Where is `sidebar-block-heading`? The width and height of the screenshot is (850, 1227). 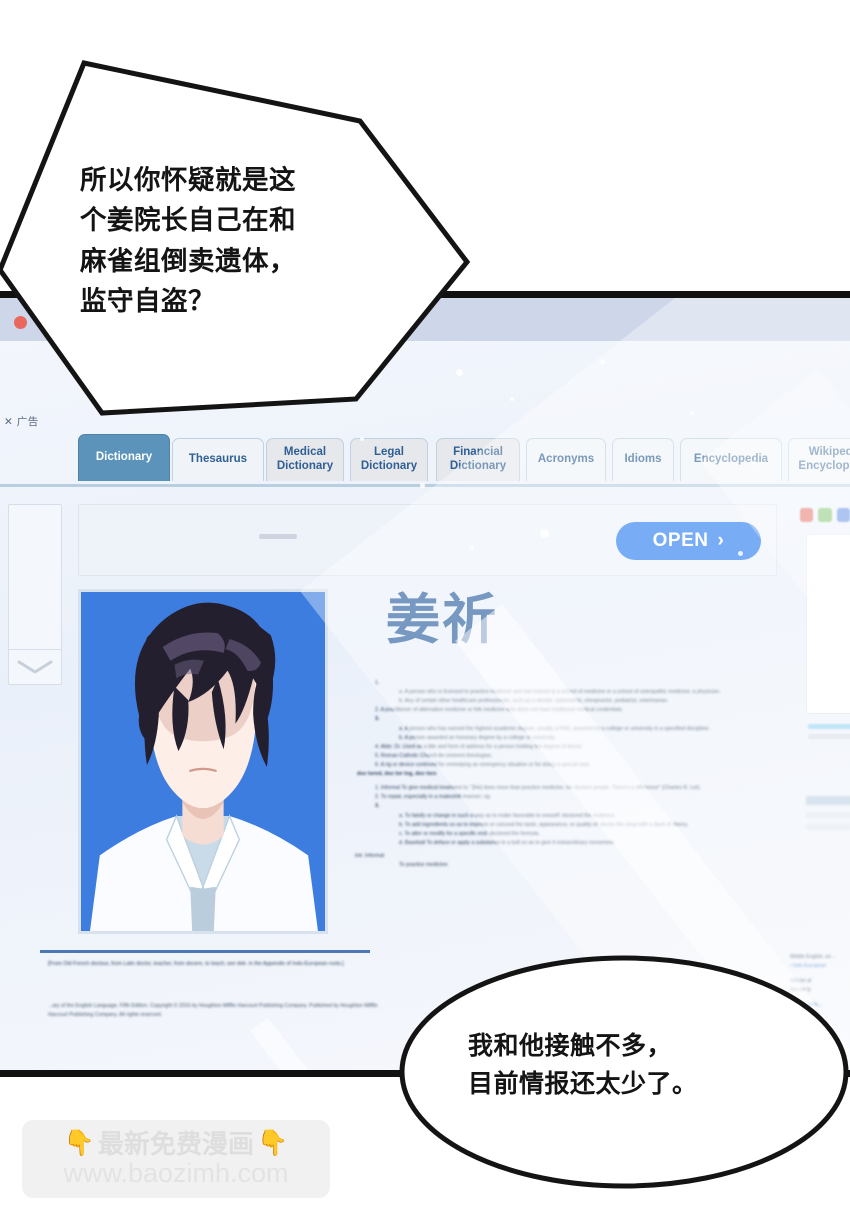
sidebar-block-heading is located at coordinates (828, 800).